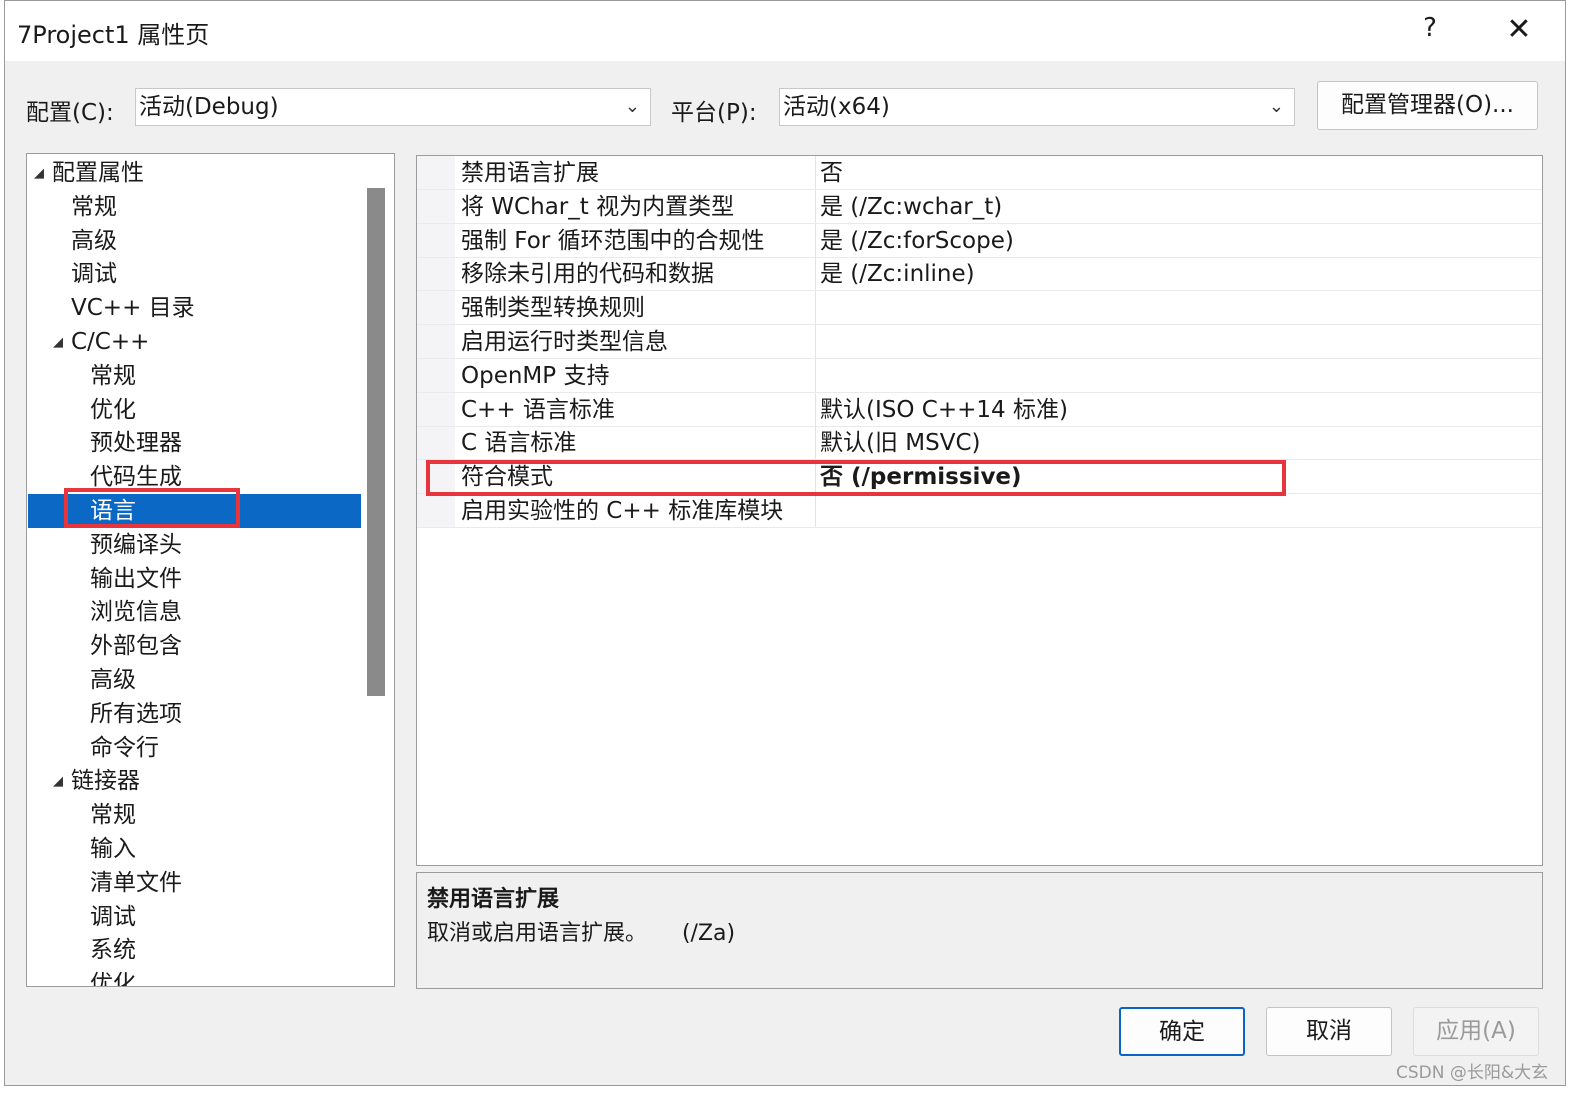 The width and height of the screenshot is (1580, 1096). Describe the element at coordinates (836, 107) in the screenshot. I see `platform-dropdown-value: 活动(x64)` at that location.